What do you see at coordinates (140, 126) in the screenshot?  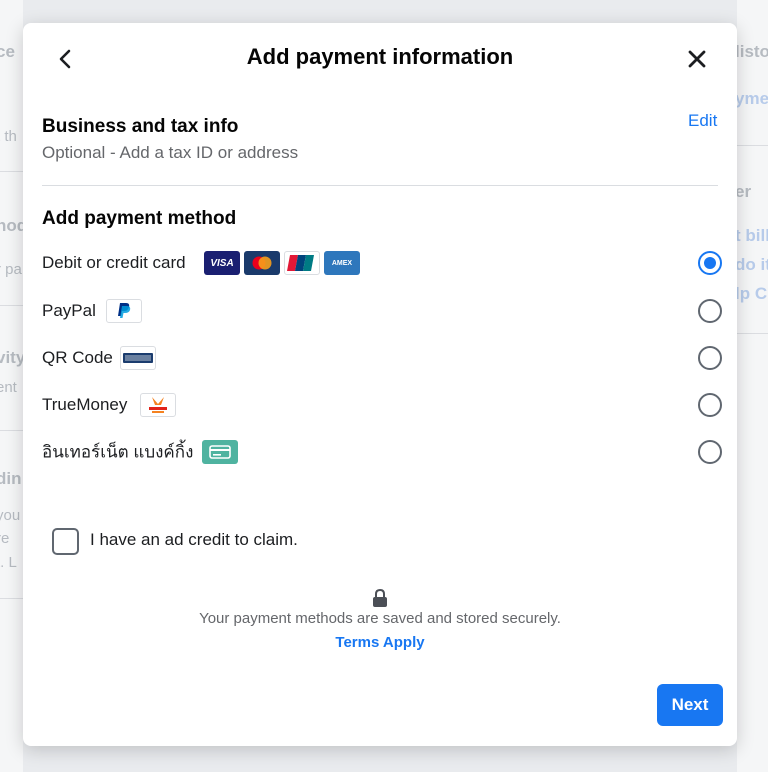 I see `business-tax-title: Business and tax info` at bounding box center [140, 126].